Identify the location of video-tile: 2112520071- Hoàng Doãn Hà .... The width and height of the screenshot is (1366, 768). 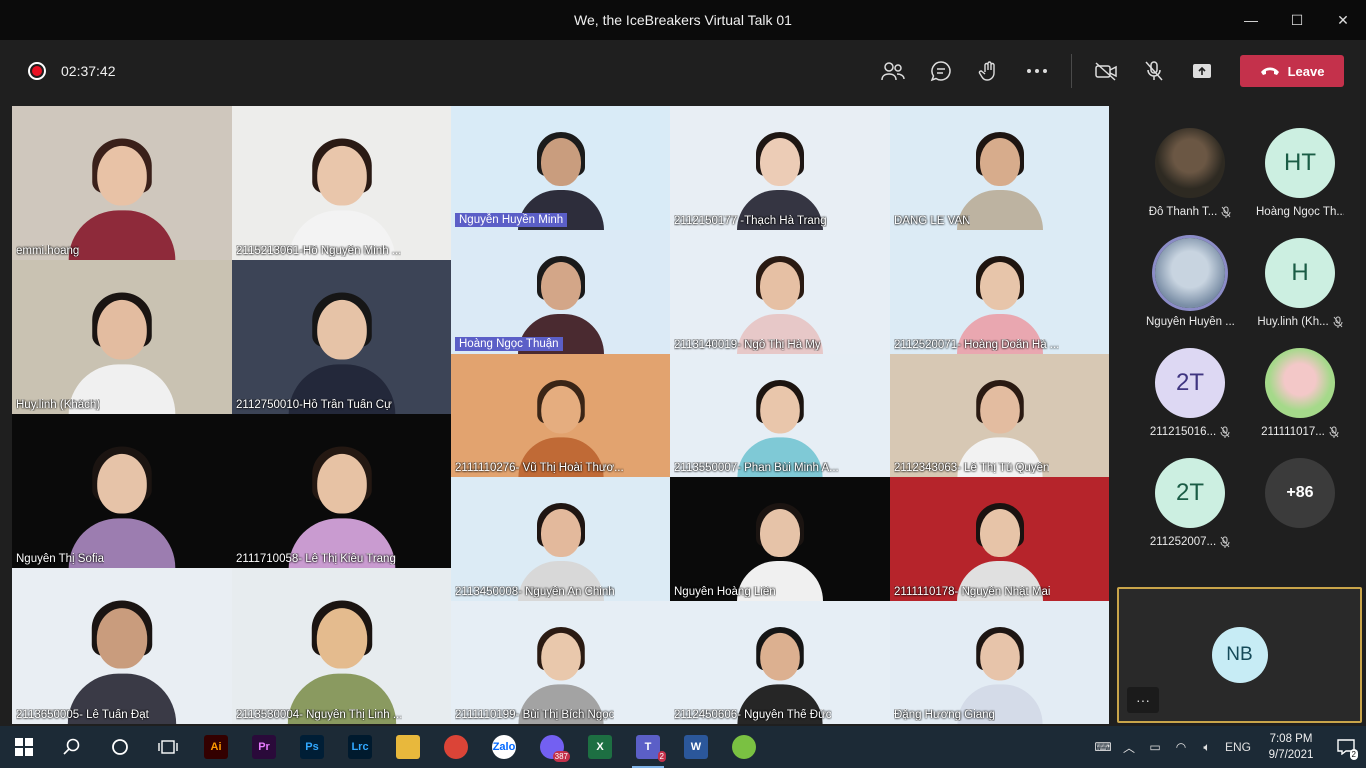
(999, 292).